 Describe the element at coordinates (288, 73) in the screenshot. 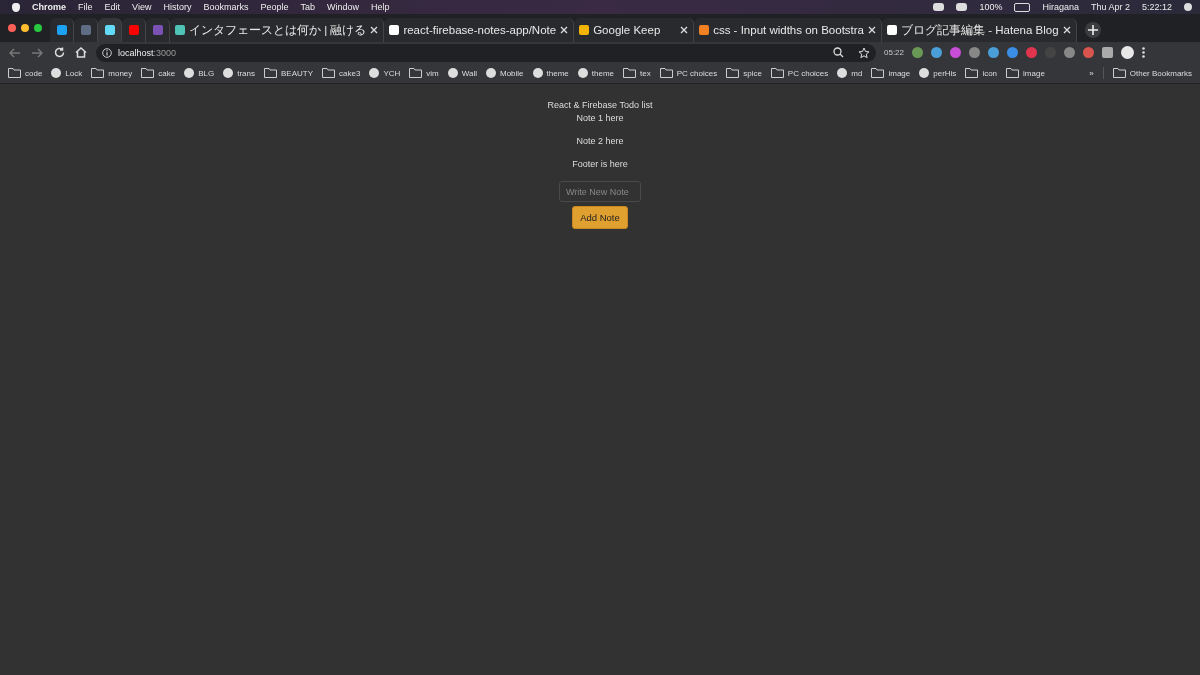

I see `bookmark: BEAUTY` at that location.